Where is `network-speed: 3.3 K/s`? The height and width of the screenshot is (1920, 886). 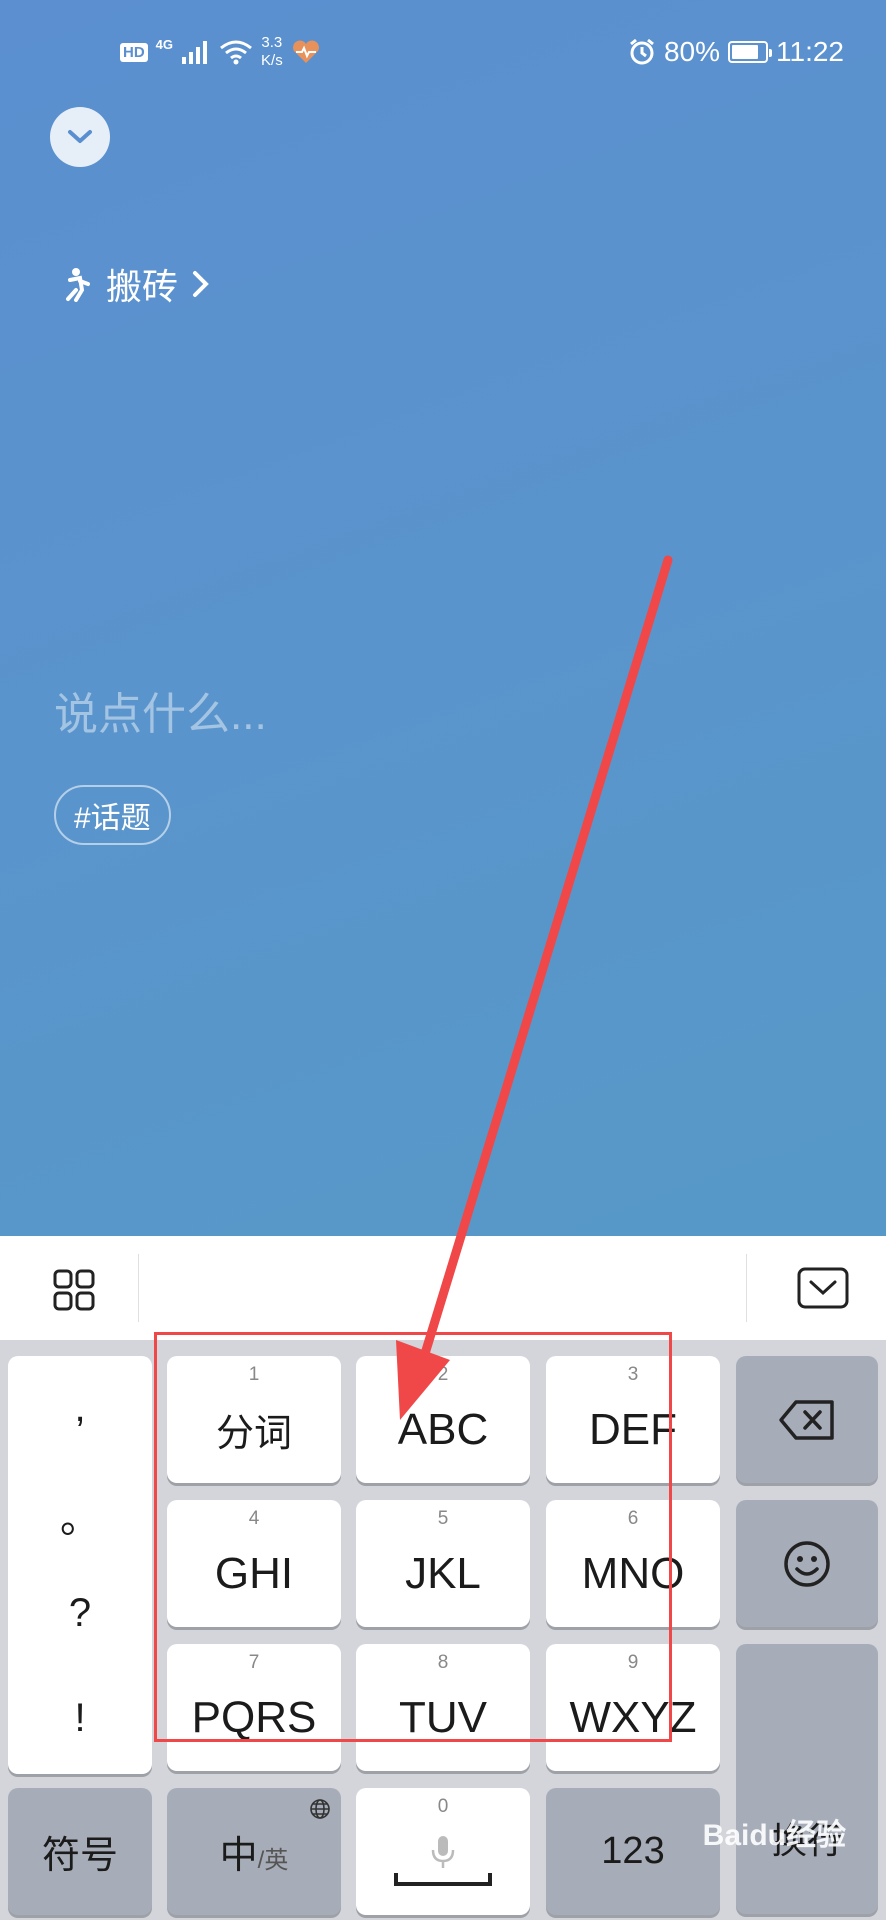
network-speed: 3.3 K/s is located at coordinates (272, 51).